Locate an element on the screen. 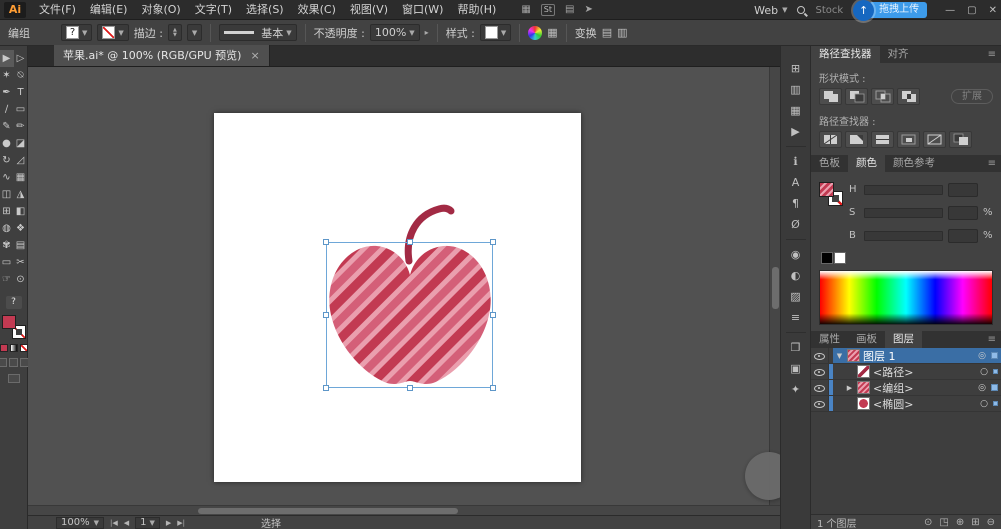 Image resolution: width=1001 pixels, height=529 pixels. blend-tool: ❖ is located at coordinates (21, 228).